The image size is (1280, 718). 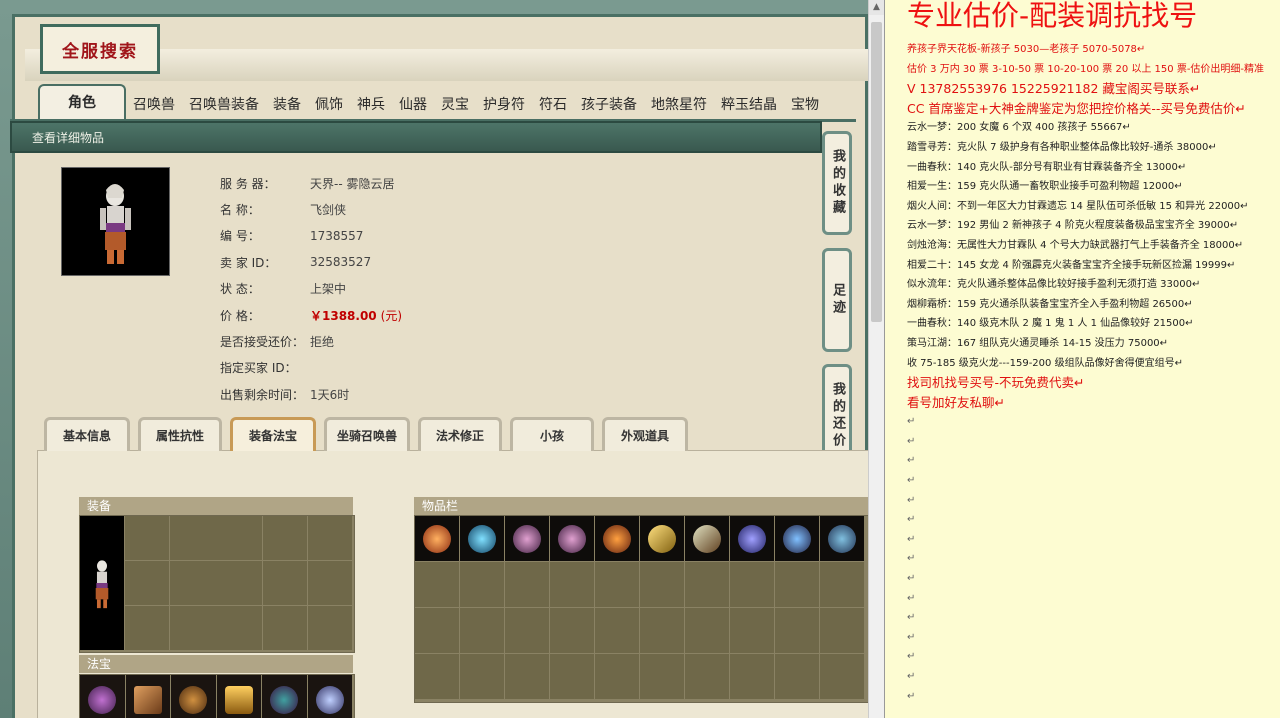 I want to click on detail-row: 指定买家 ID：, so click(x=311, y=368).